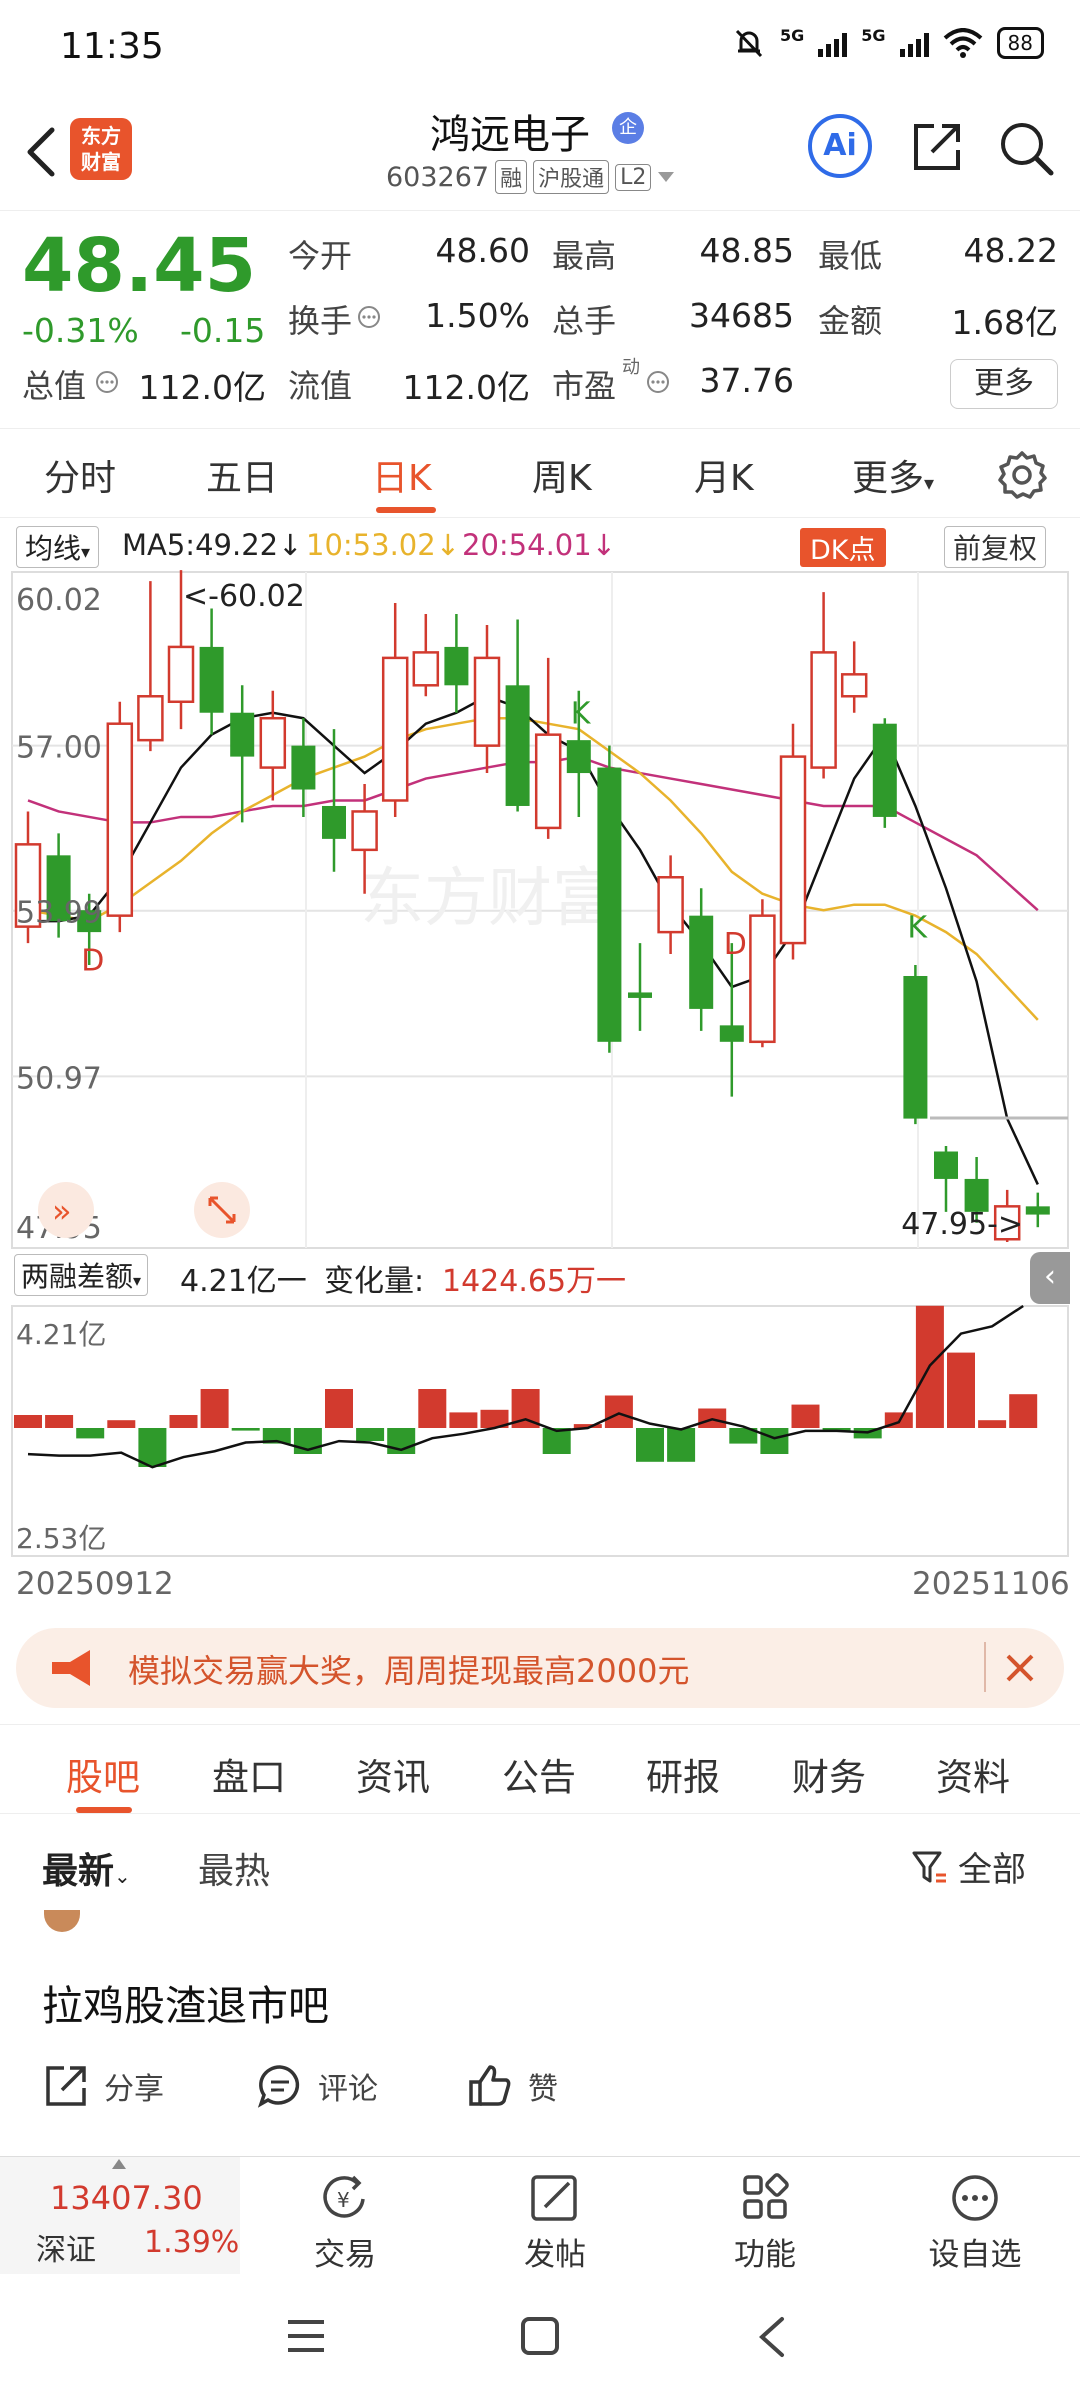  Describe the element at coordinates (112, 46) in the screenshot. I see `status-time: 11:35` at that location.